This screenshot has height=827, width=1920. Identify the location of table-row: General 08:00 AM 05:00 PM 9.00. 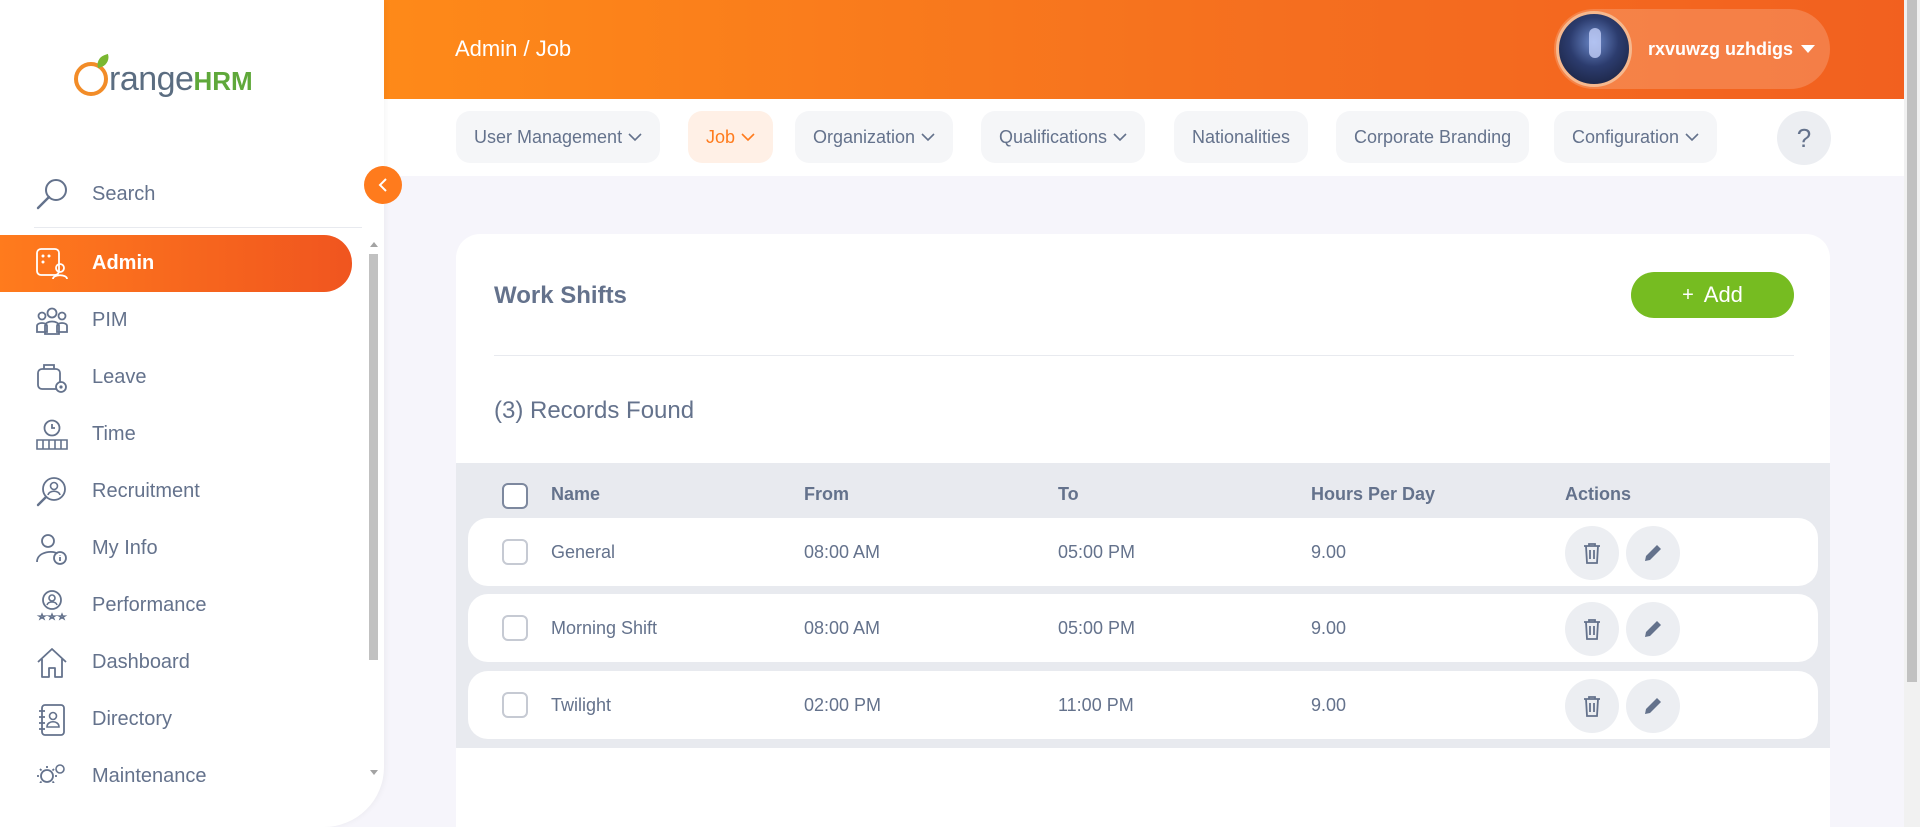
(1143, 552).